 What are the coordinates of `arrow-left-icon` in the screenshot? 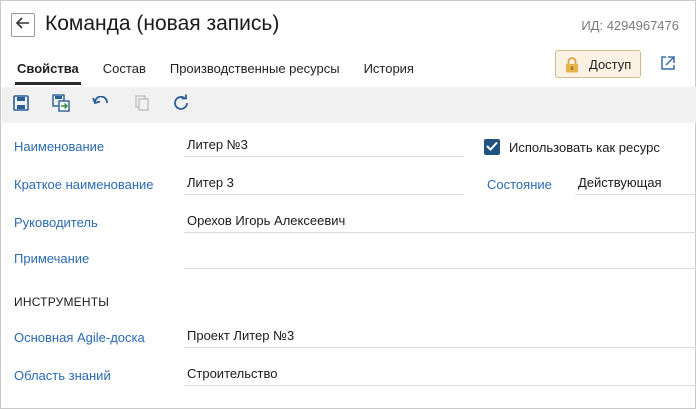 It's located at (22, 25).